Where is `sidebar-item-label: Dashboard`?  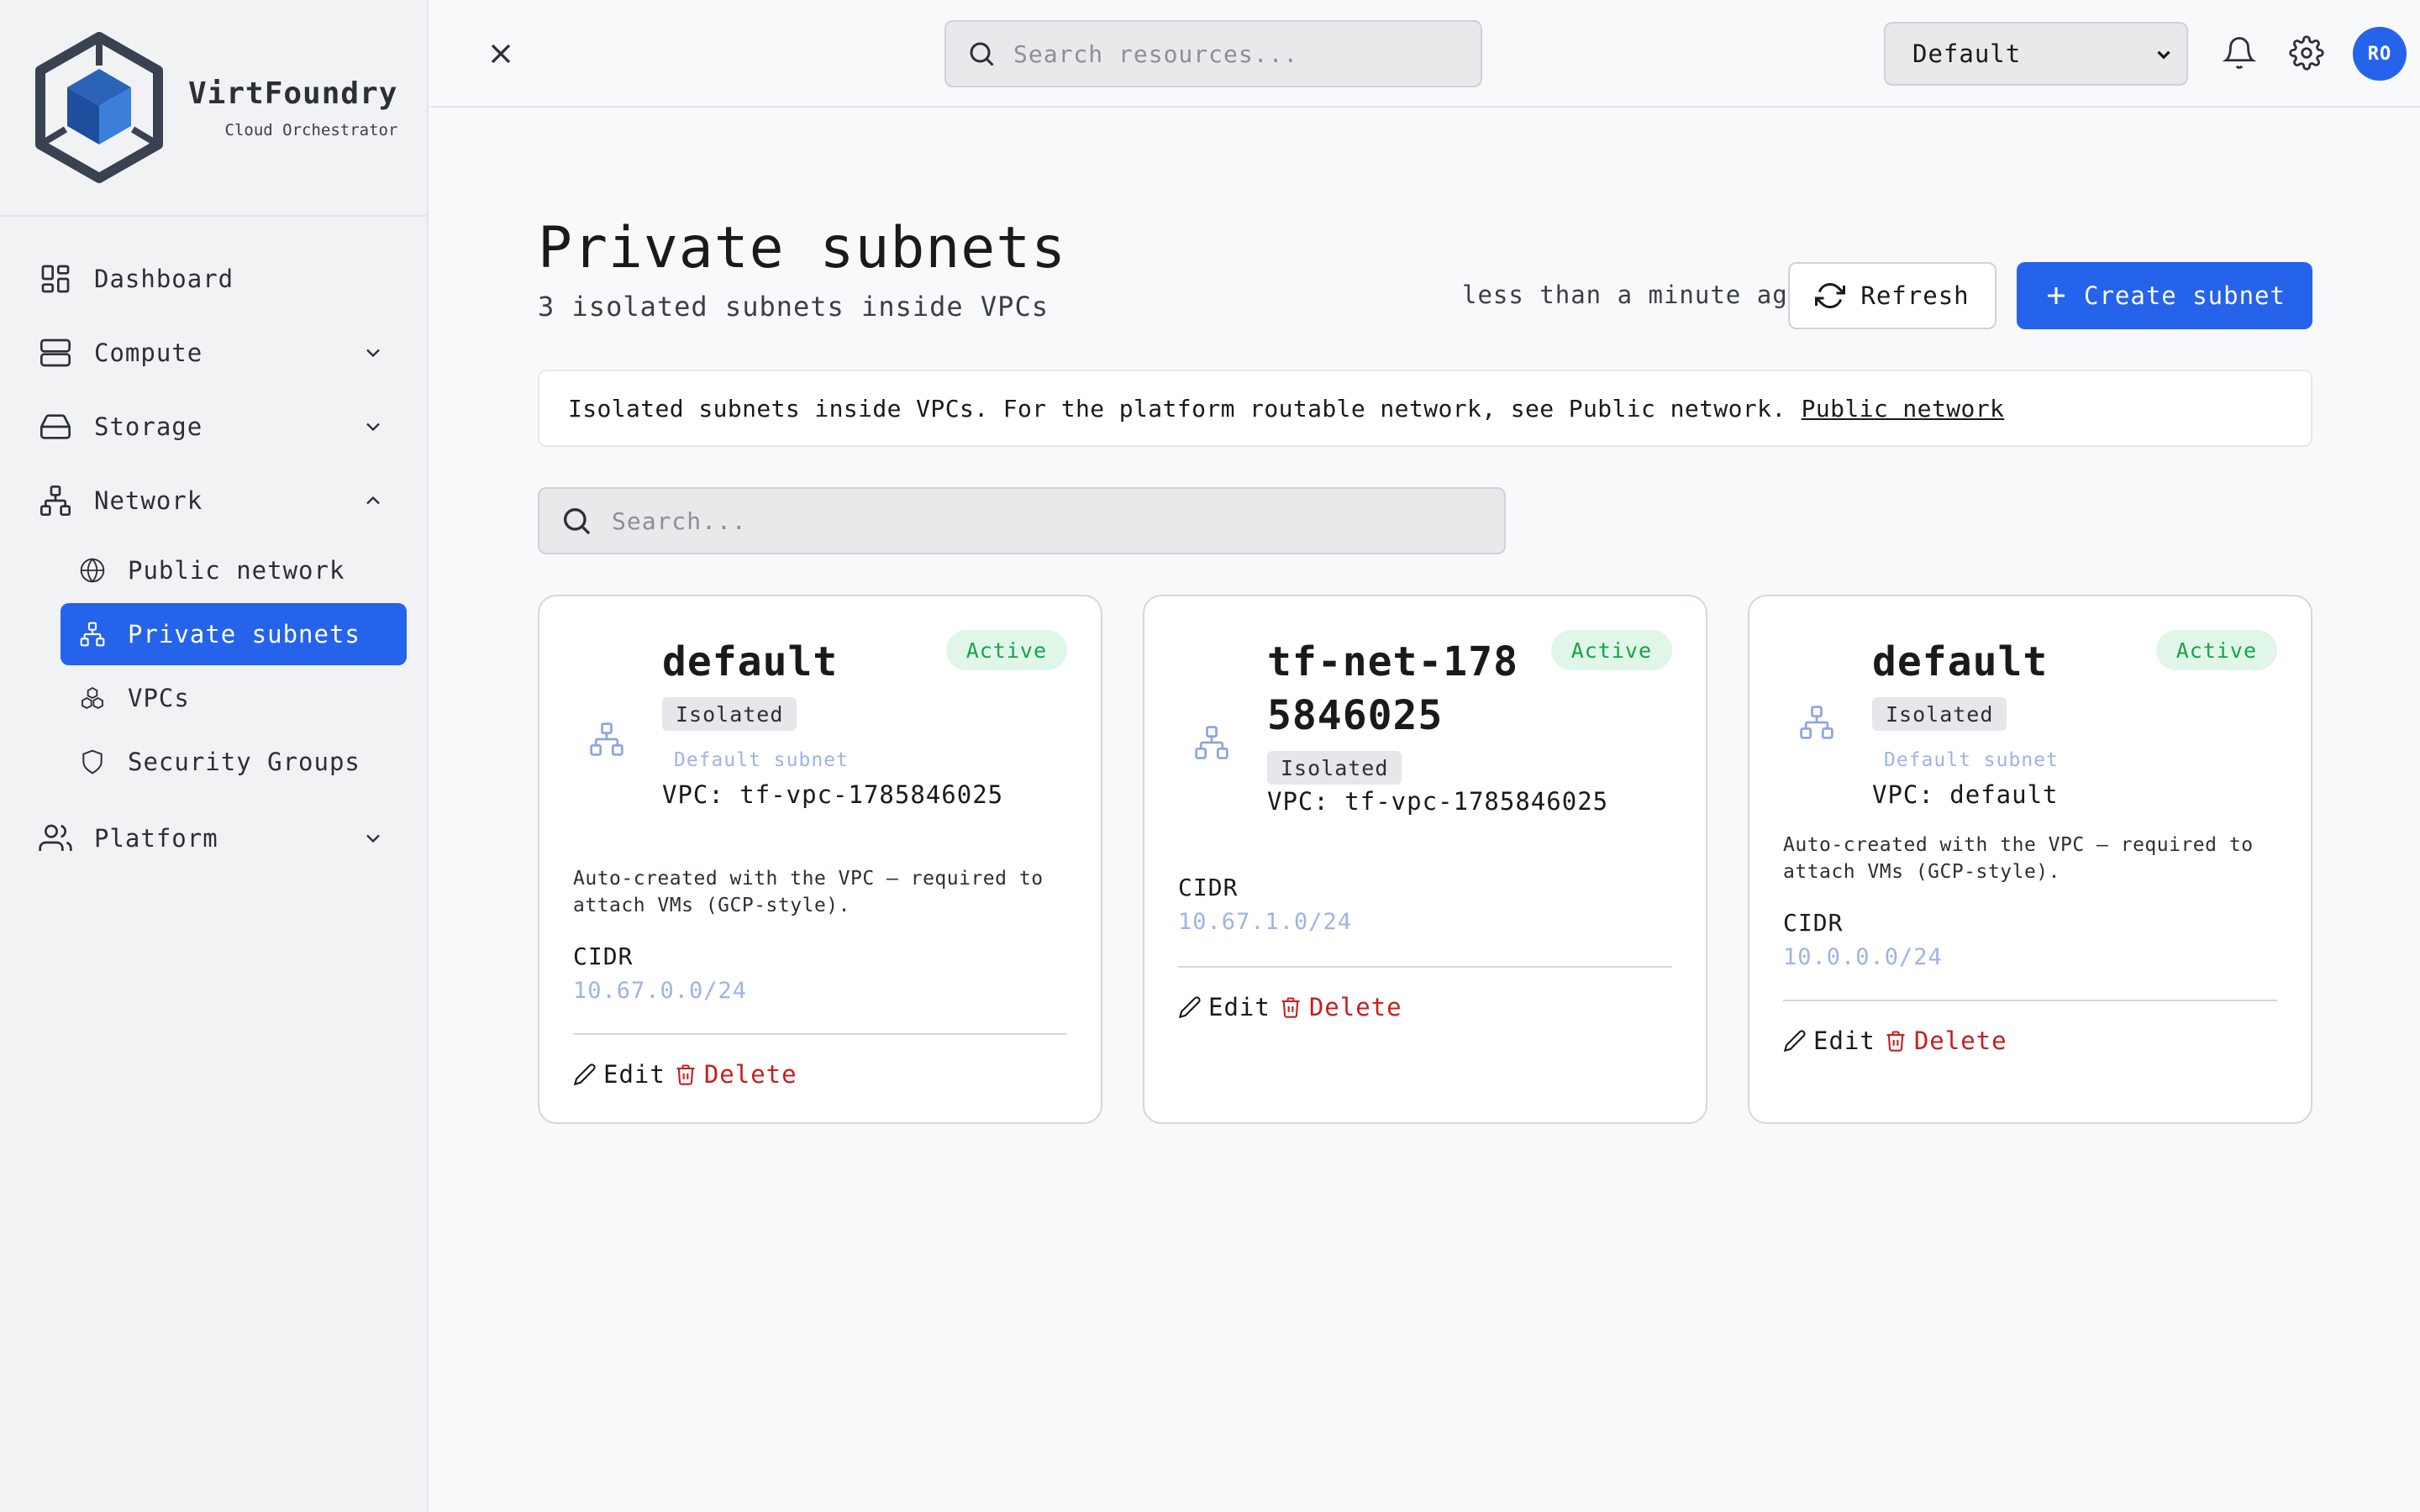
sidebar-item-label: Dashboard is located at coordinates (164, 279).